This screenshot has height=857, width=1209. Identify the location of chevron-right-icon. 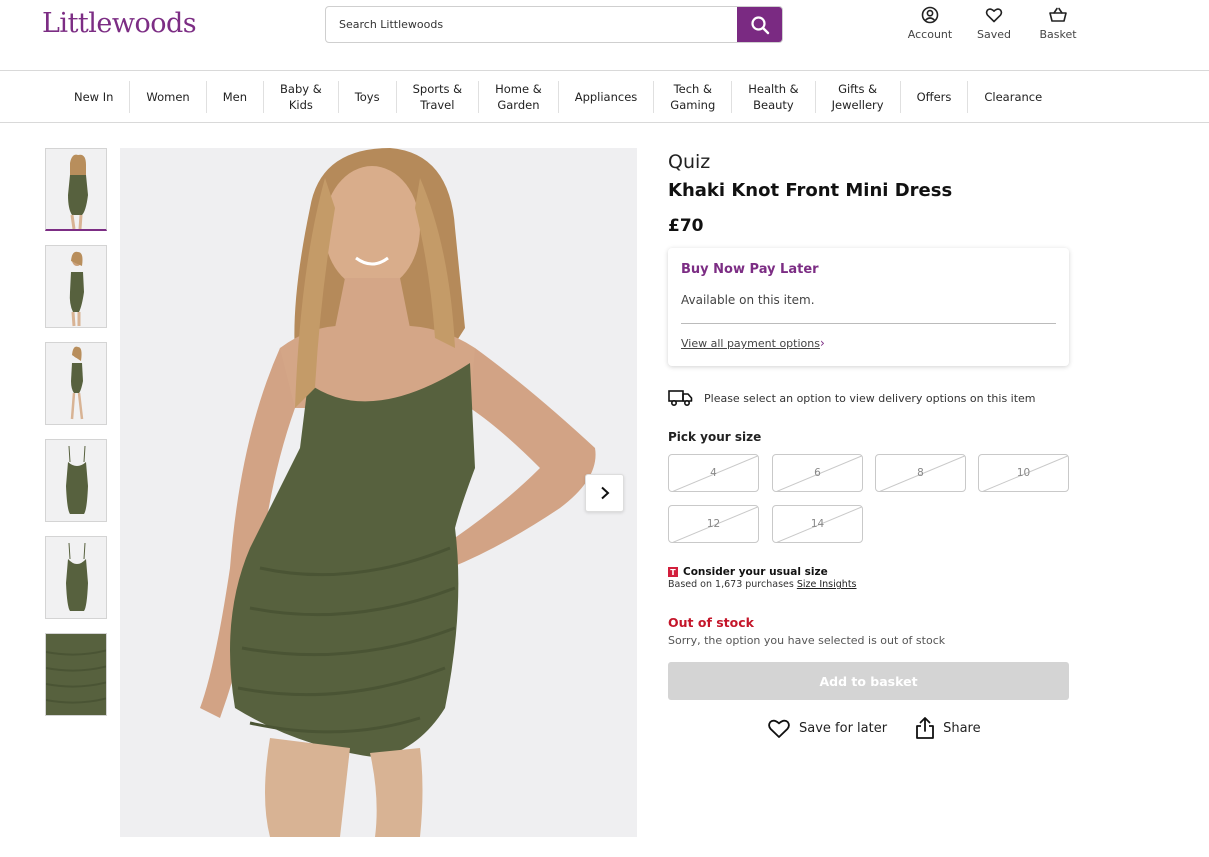
(604, 493).